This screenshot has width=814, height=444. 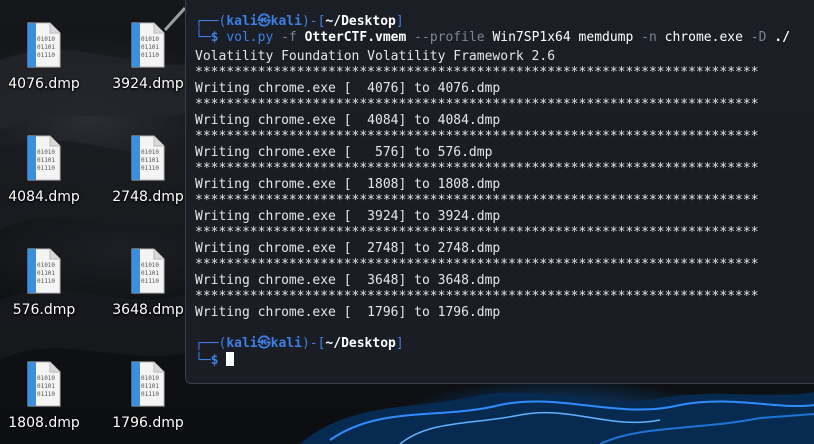 What do you see at coordinates (606, 37) in the screenshot?
I see `command-plugin: memdump` at bounding box center [606, 37].